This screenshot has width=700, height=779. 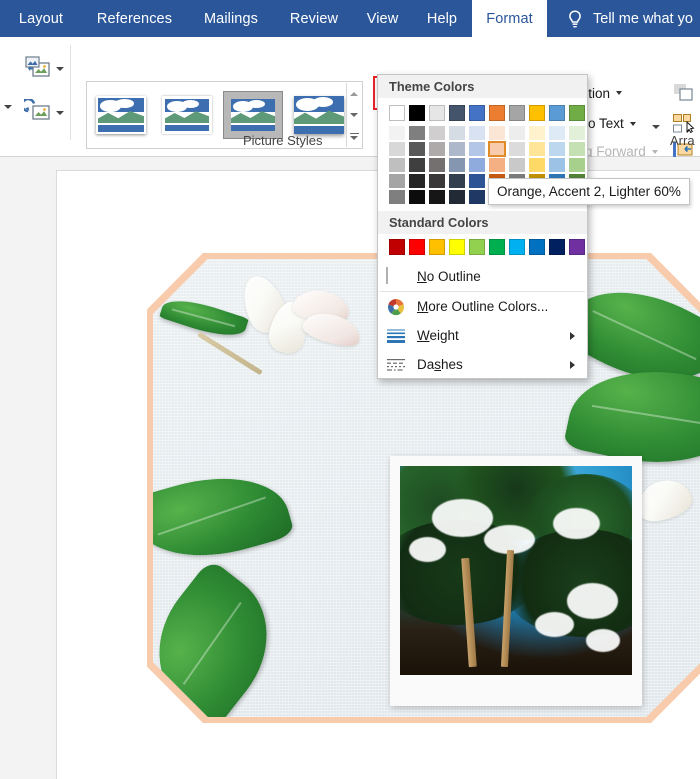 What do you see at coordinates (42, 113) in the screenshot?
I see `reset-picture-icon` at bounding box center [42, 113].